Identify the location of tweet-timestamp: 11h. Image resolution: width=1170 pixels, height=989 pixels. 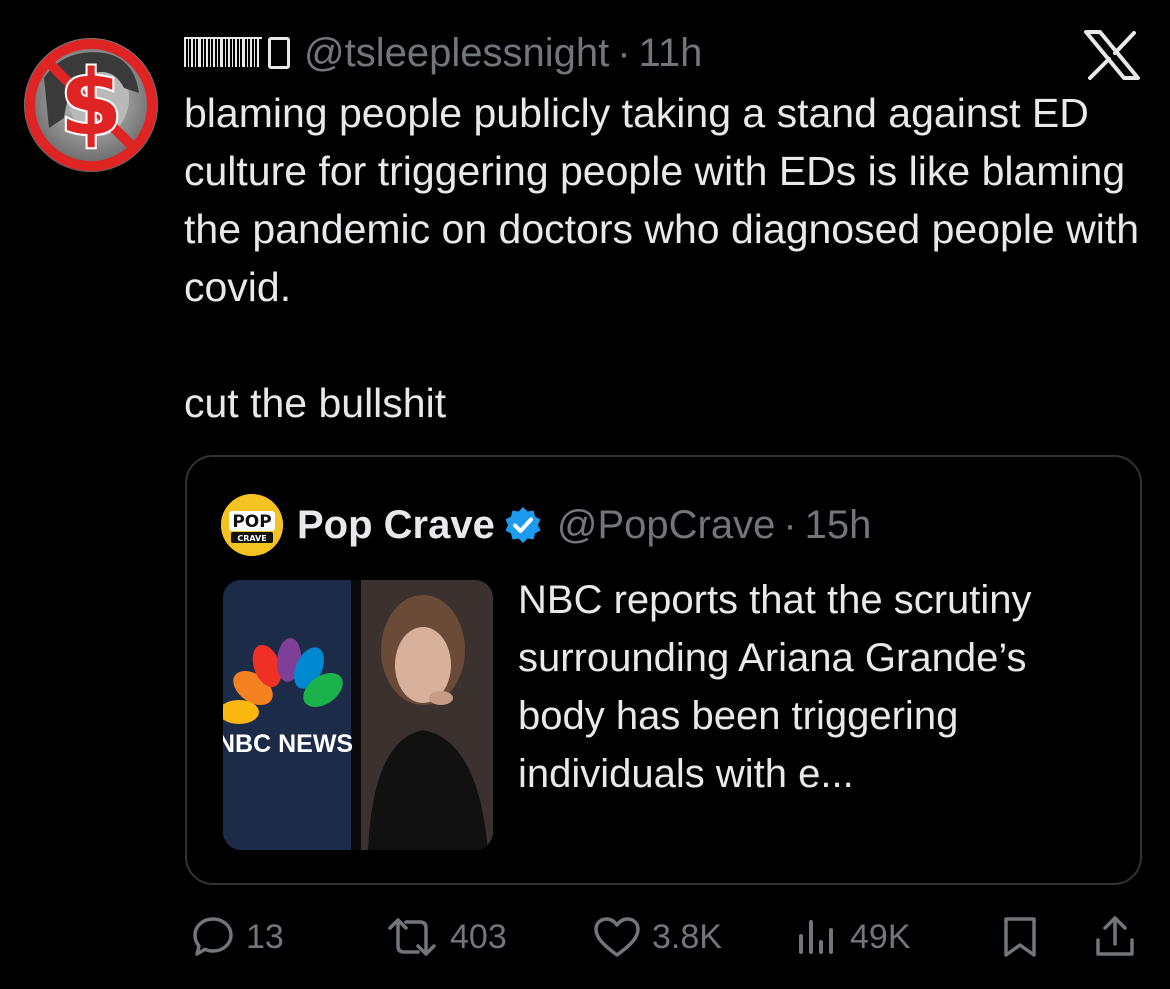
(671, 53).